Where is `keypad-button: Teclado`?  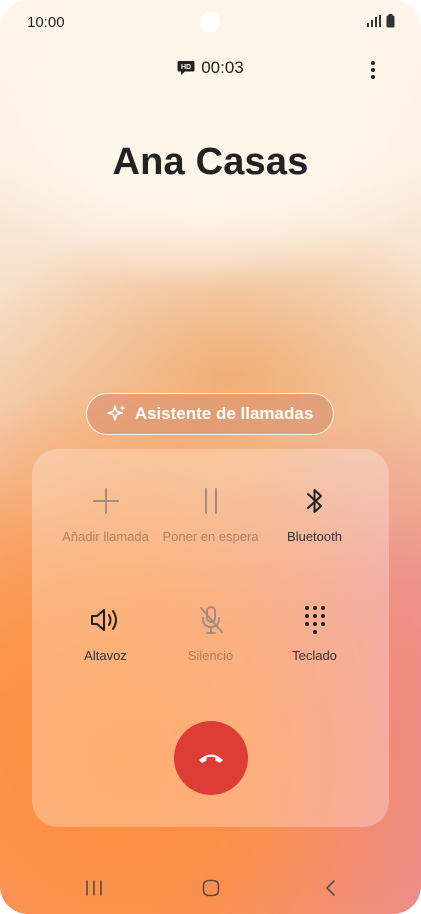
keypad-button: Teclado is located at coordinates (314, 640).